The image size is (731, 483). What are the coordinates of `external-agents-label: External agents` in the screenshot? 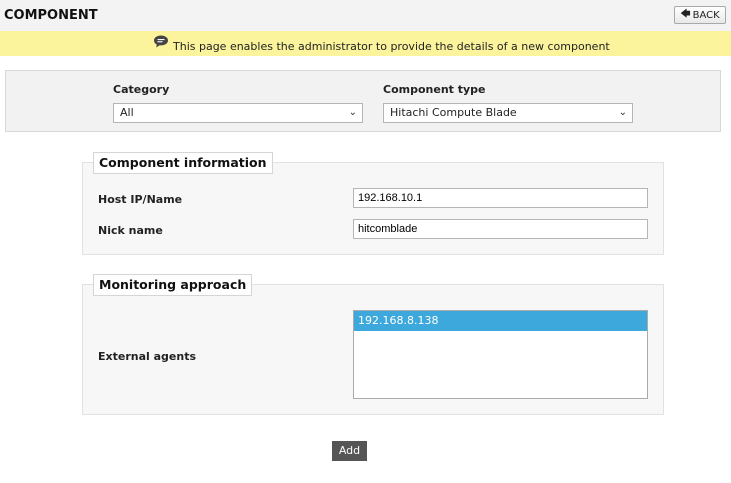 It's located at (147, 356).